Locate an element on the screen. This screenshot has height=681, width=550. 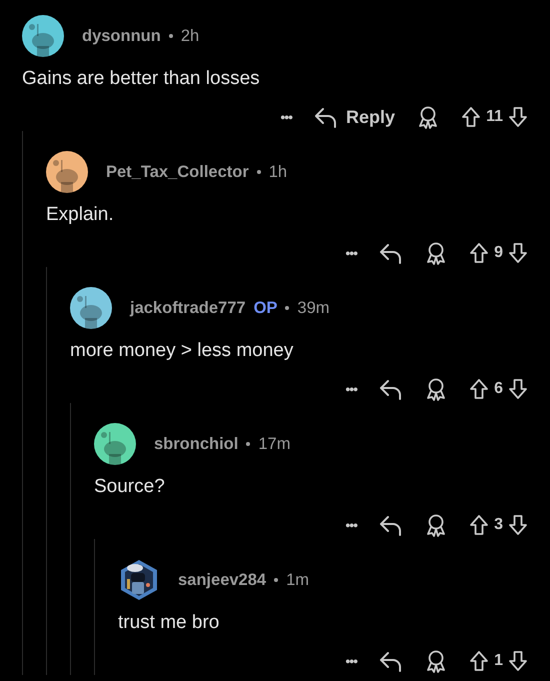
reply-button: Reply is located at coordinates (355, 117).